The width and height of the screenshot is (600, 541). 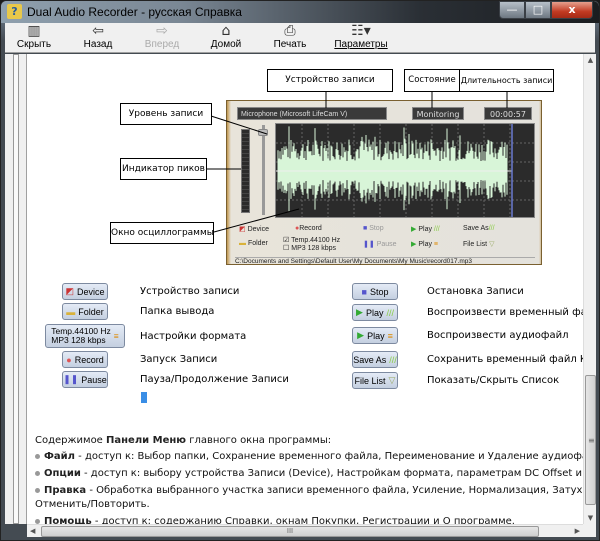 I want to click on minimize-button: —, so click(x=512, y=10).